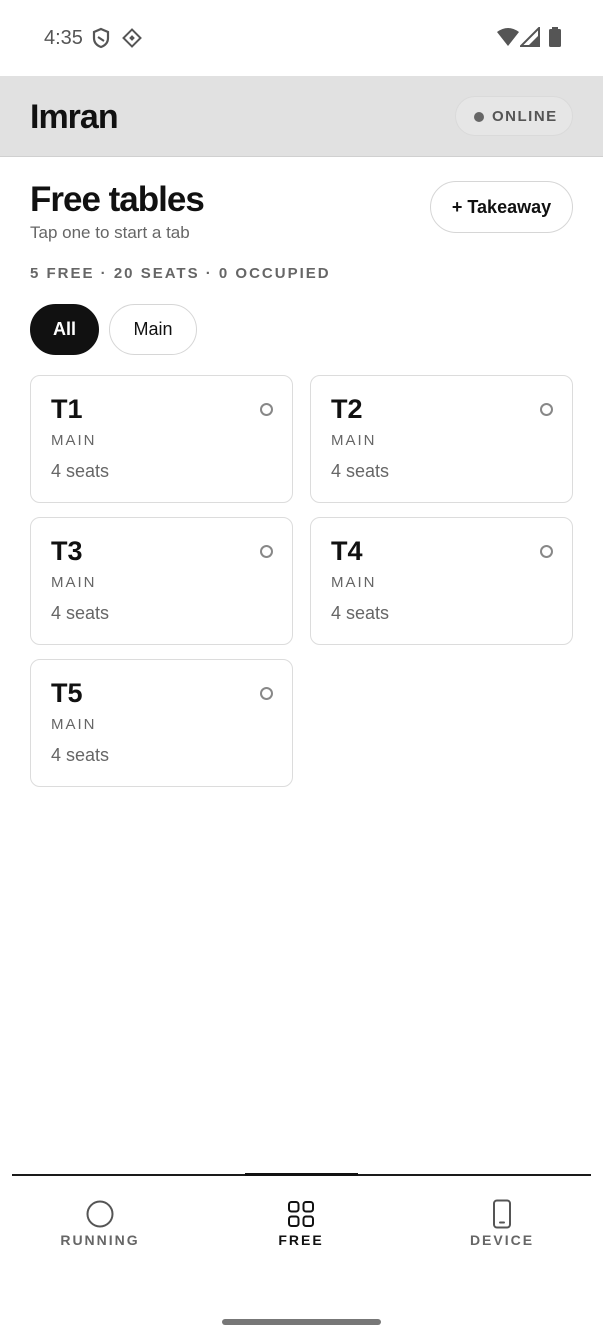  I want to click on table-name: T5, so click(67, 693).